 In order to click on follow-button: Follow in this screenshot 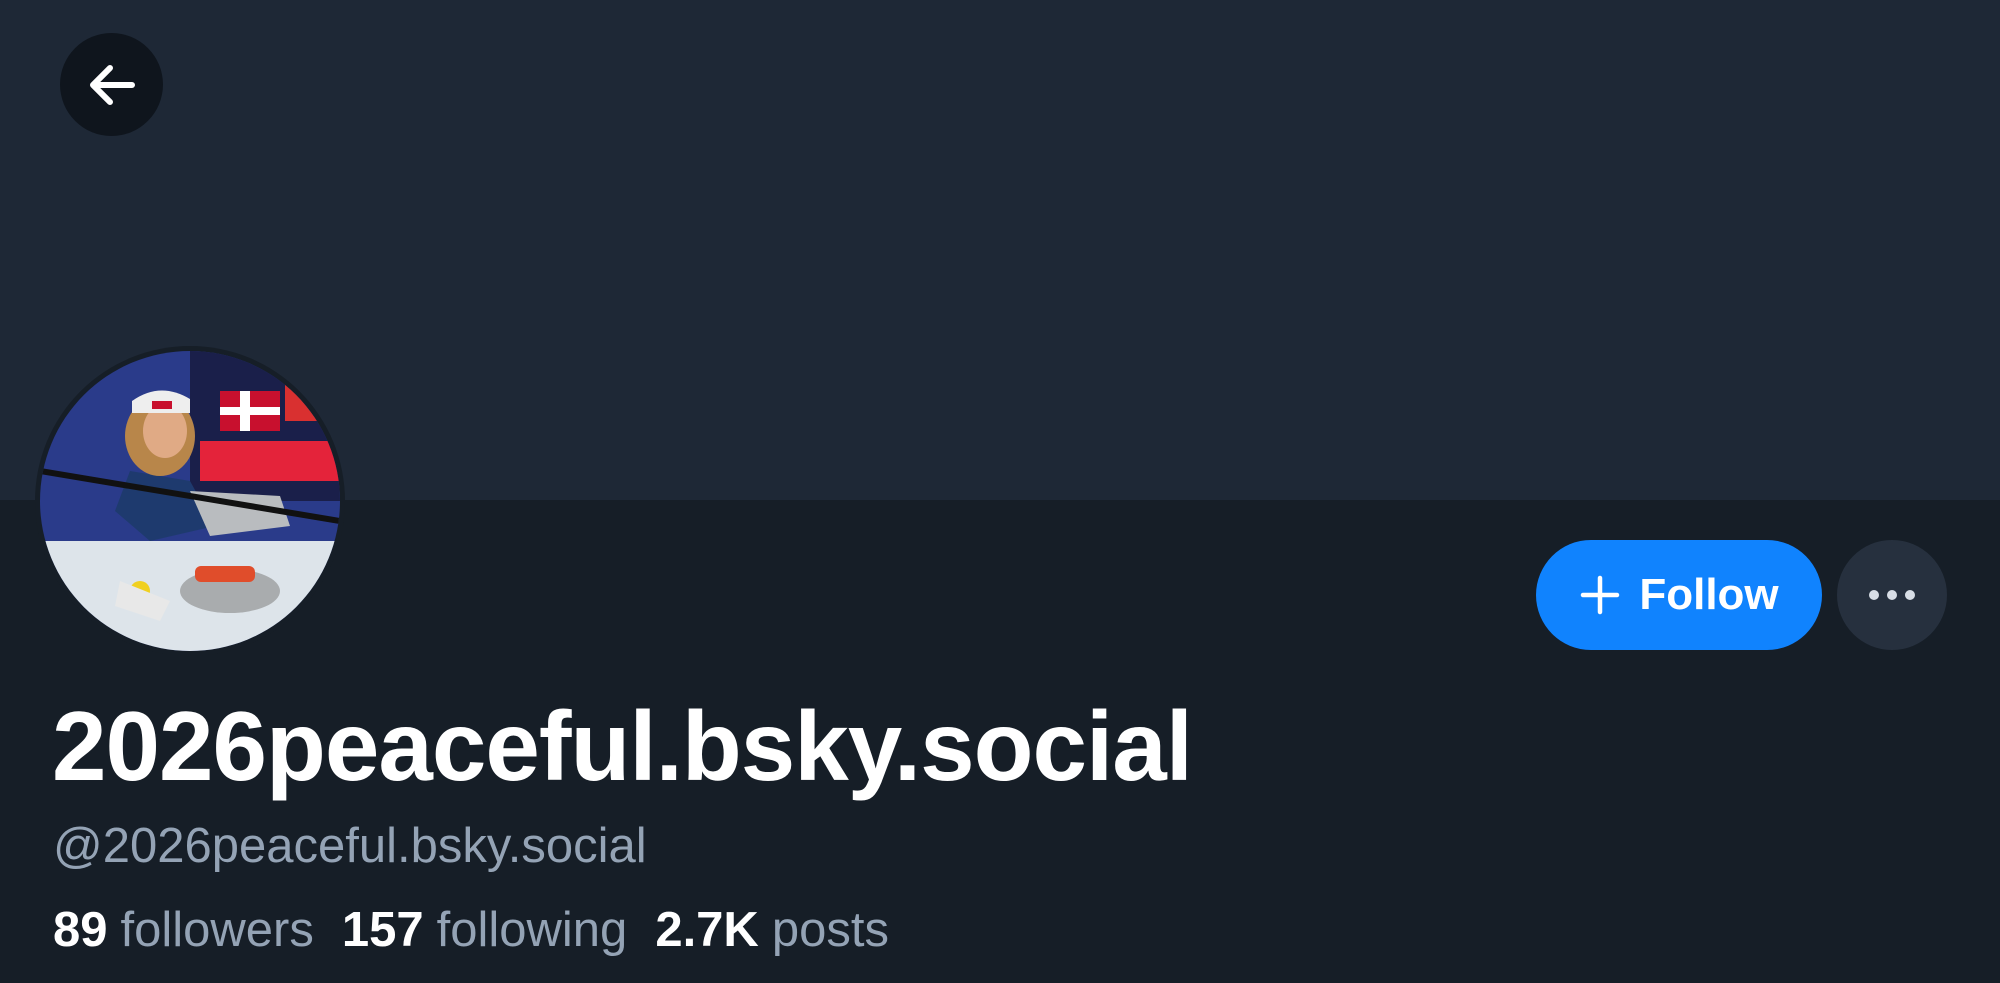, I will do `click(1679, 595)`.